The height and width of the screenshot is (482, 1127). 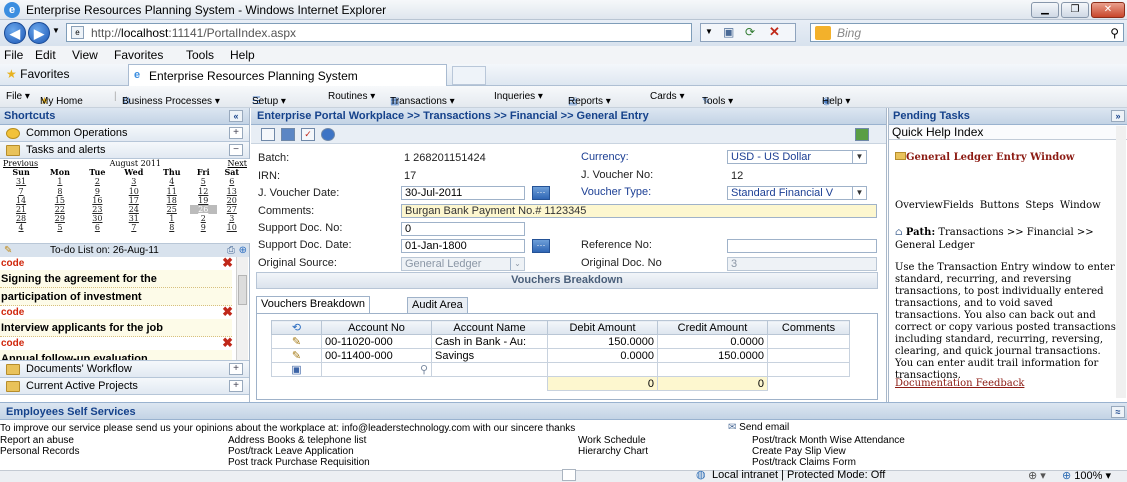 What do you see at coordinates (116, 328) in the screenshot?
I see `list-item: Interview applicants for the job` at bounding box center [116, 328].